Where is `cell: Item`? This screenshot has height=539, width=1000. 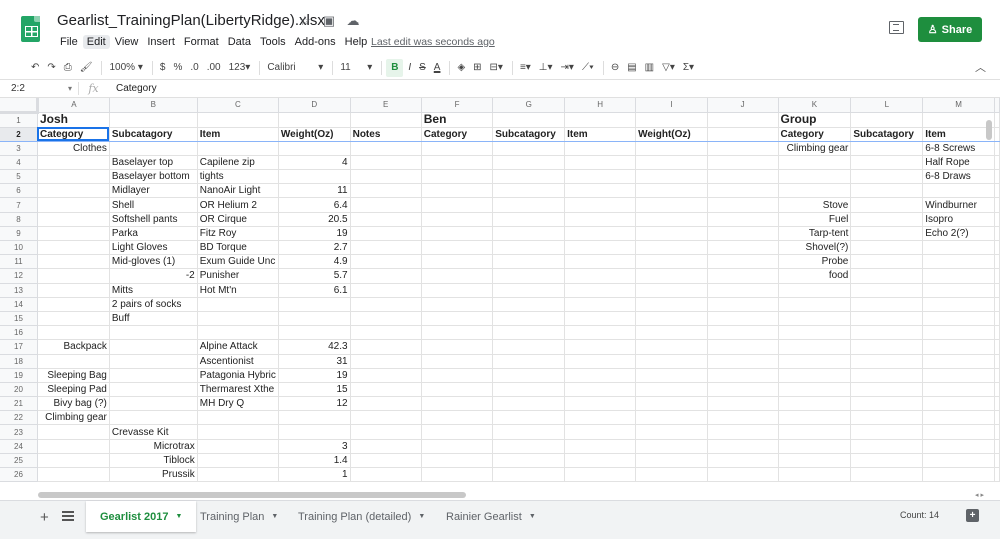
cell: Item is located at coordinates (600, 134).